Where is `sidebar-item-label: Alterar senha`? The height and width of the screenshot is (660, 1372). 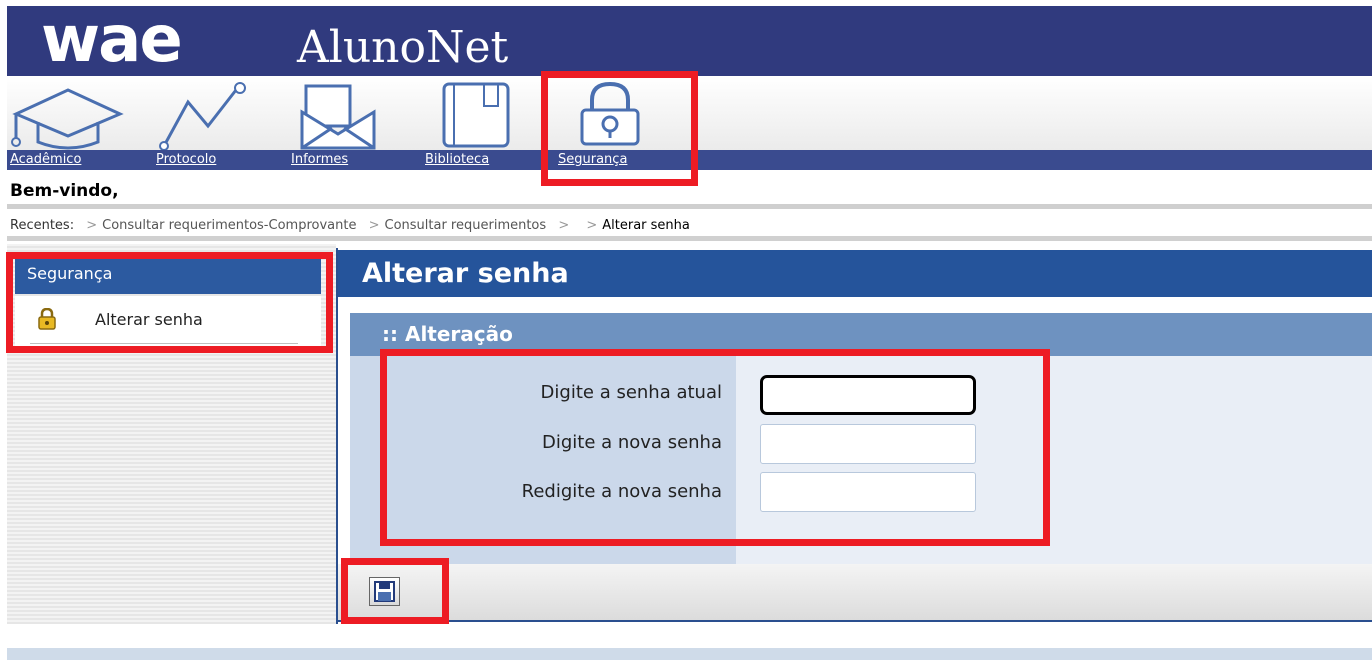 sidebar-item-label: Alterar senha is located at coordinates (149, 319).